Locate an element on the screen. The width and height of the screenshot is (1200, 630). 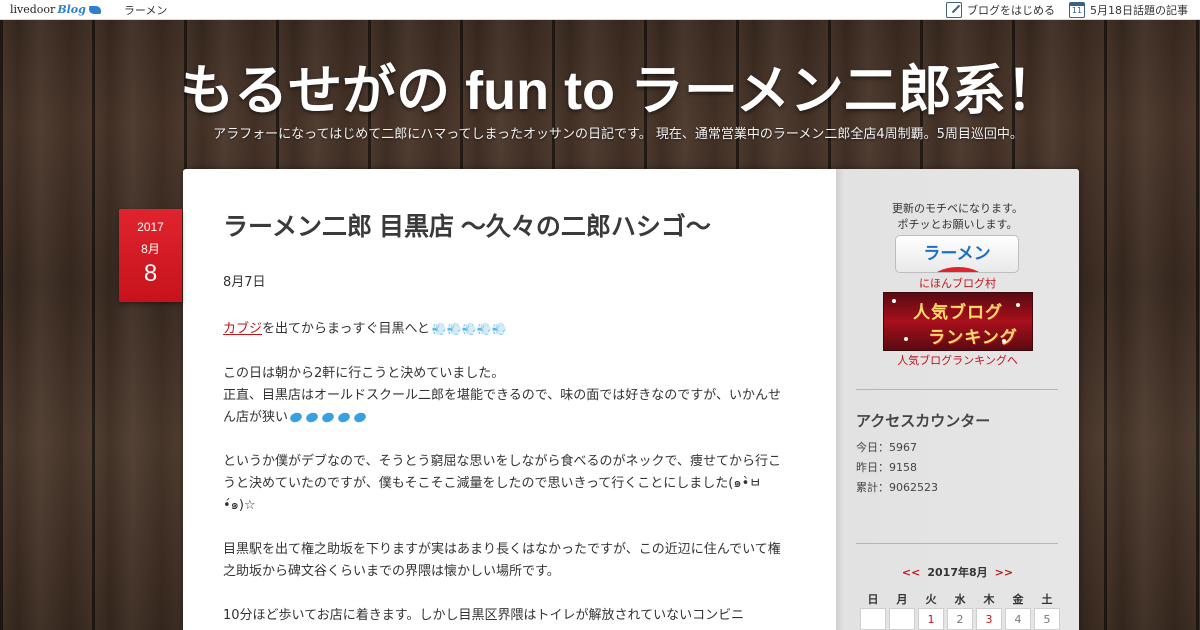
top-bar-right: ブログをはじめる 11 5月18日話題の記事 is located at coordinates (1073, 10).